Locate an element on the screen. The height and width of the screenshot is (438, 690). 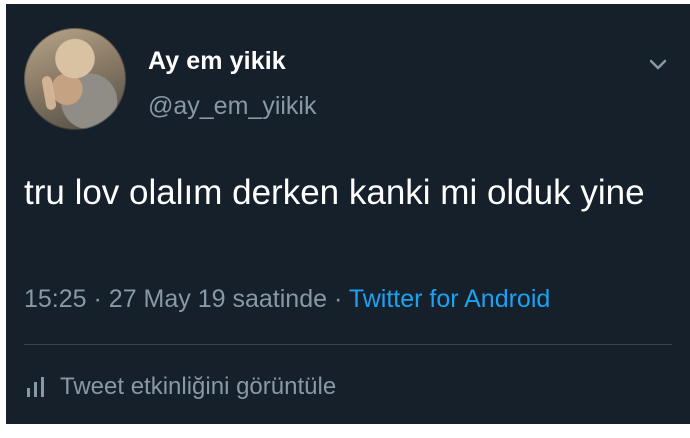
tweet-activity-link: Tweet etkinliğini görüntüle is located at coordinates (180, 387).